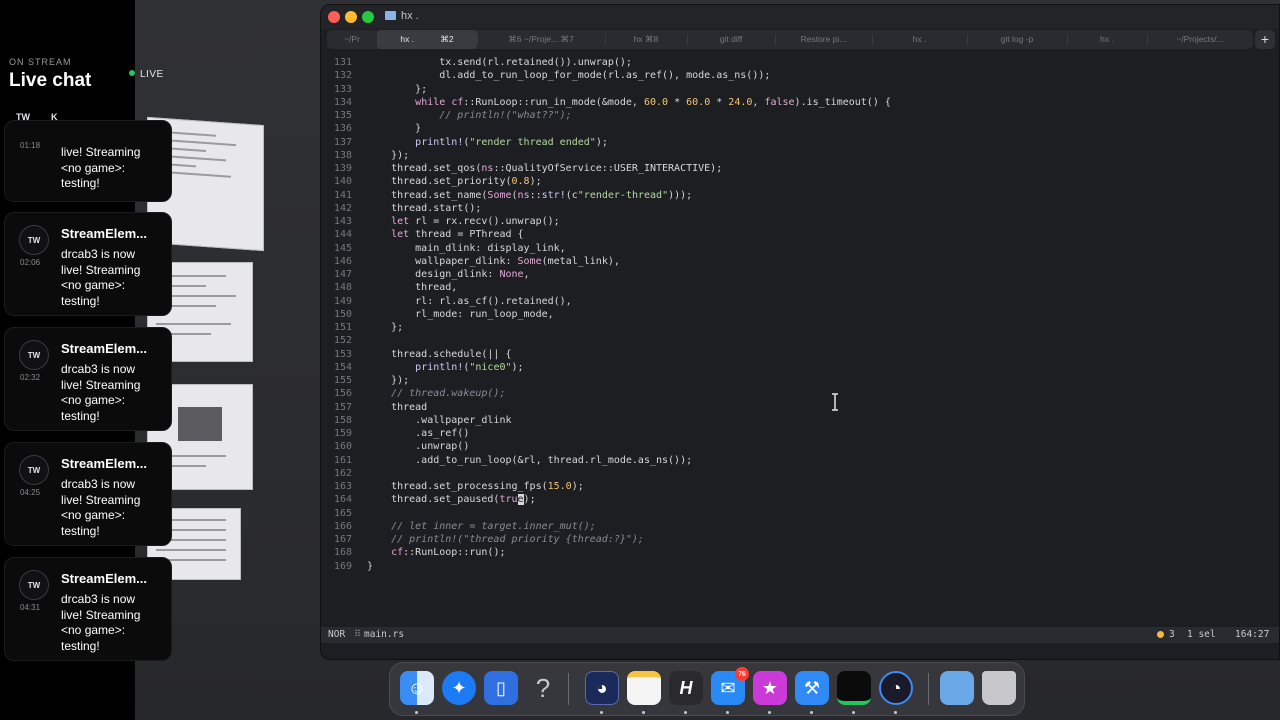 This screenshot has width=1280, height=720. Describe the element at coordinates (132, 73) in the screenshot. I see `live-dot-icon` at that location.